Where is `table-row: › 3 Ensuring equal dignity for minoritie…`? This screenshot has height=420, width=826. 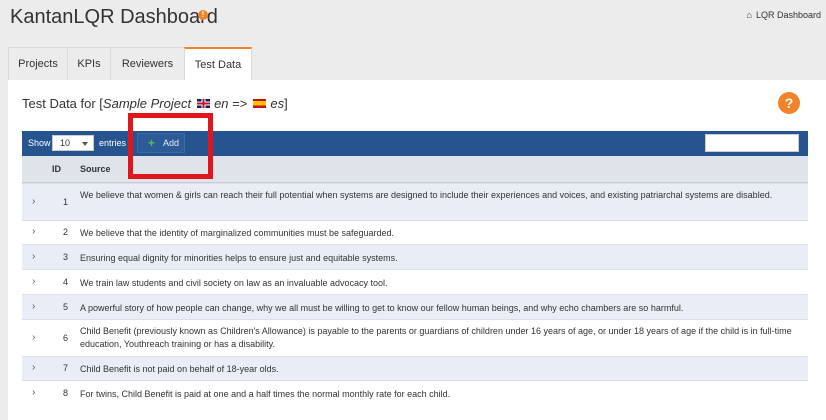 table-row: › 3 Ensuring equal dignity for minoritie… is located at coordinates (415, 256).